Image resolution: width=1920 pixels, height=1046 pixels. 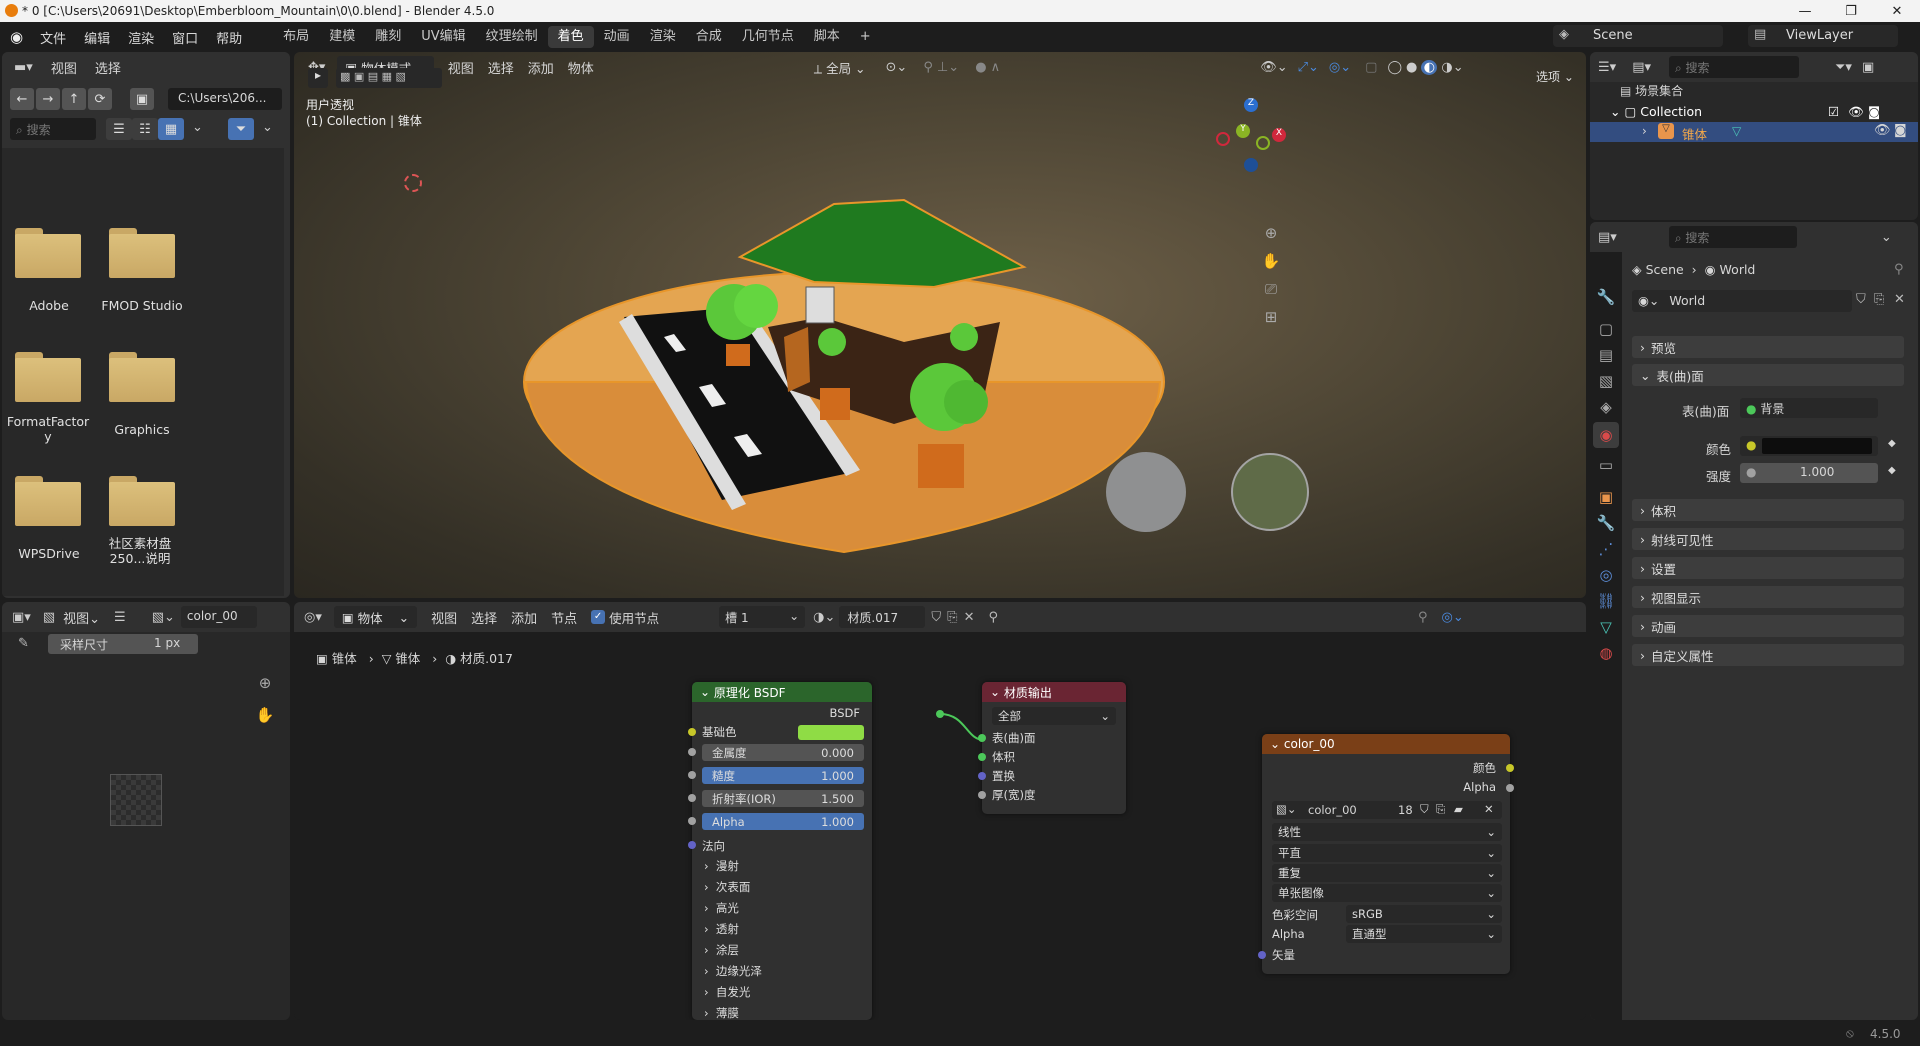 What do you see at coordinates (1900, 130) in the screenshot?
I see `object-render-icon: ◙` at bounding box center [1900, 130].